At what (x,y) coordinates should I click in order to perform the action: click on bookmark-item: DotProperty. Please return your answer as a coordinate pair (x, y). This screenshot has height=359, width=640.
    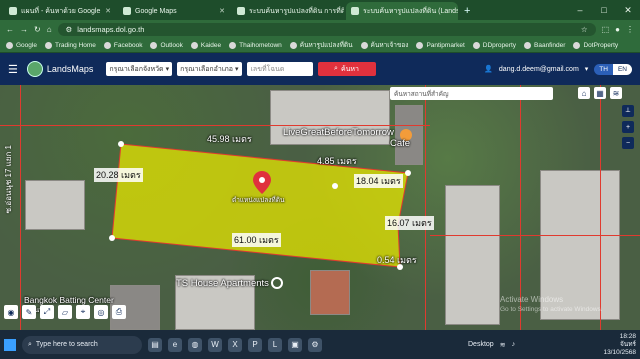
    Looking at the image, I should click on (595, 45).